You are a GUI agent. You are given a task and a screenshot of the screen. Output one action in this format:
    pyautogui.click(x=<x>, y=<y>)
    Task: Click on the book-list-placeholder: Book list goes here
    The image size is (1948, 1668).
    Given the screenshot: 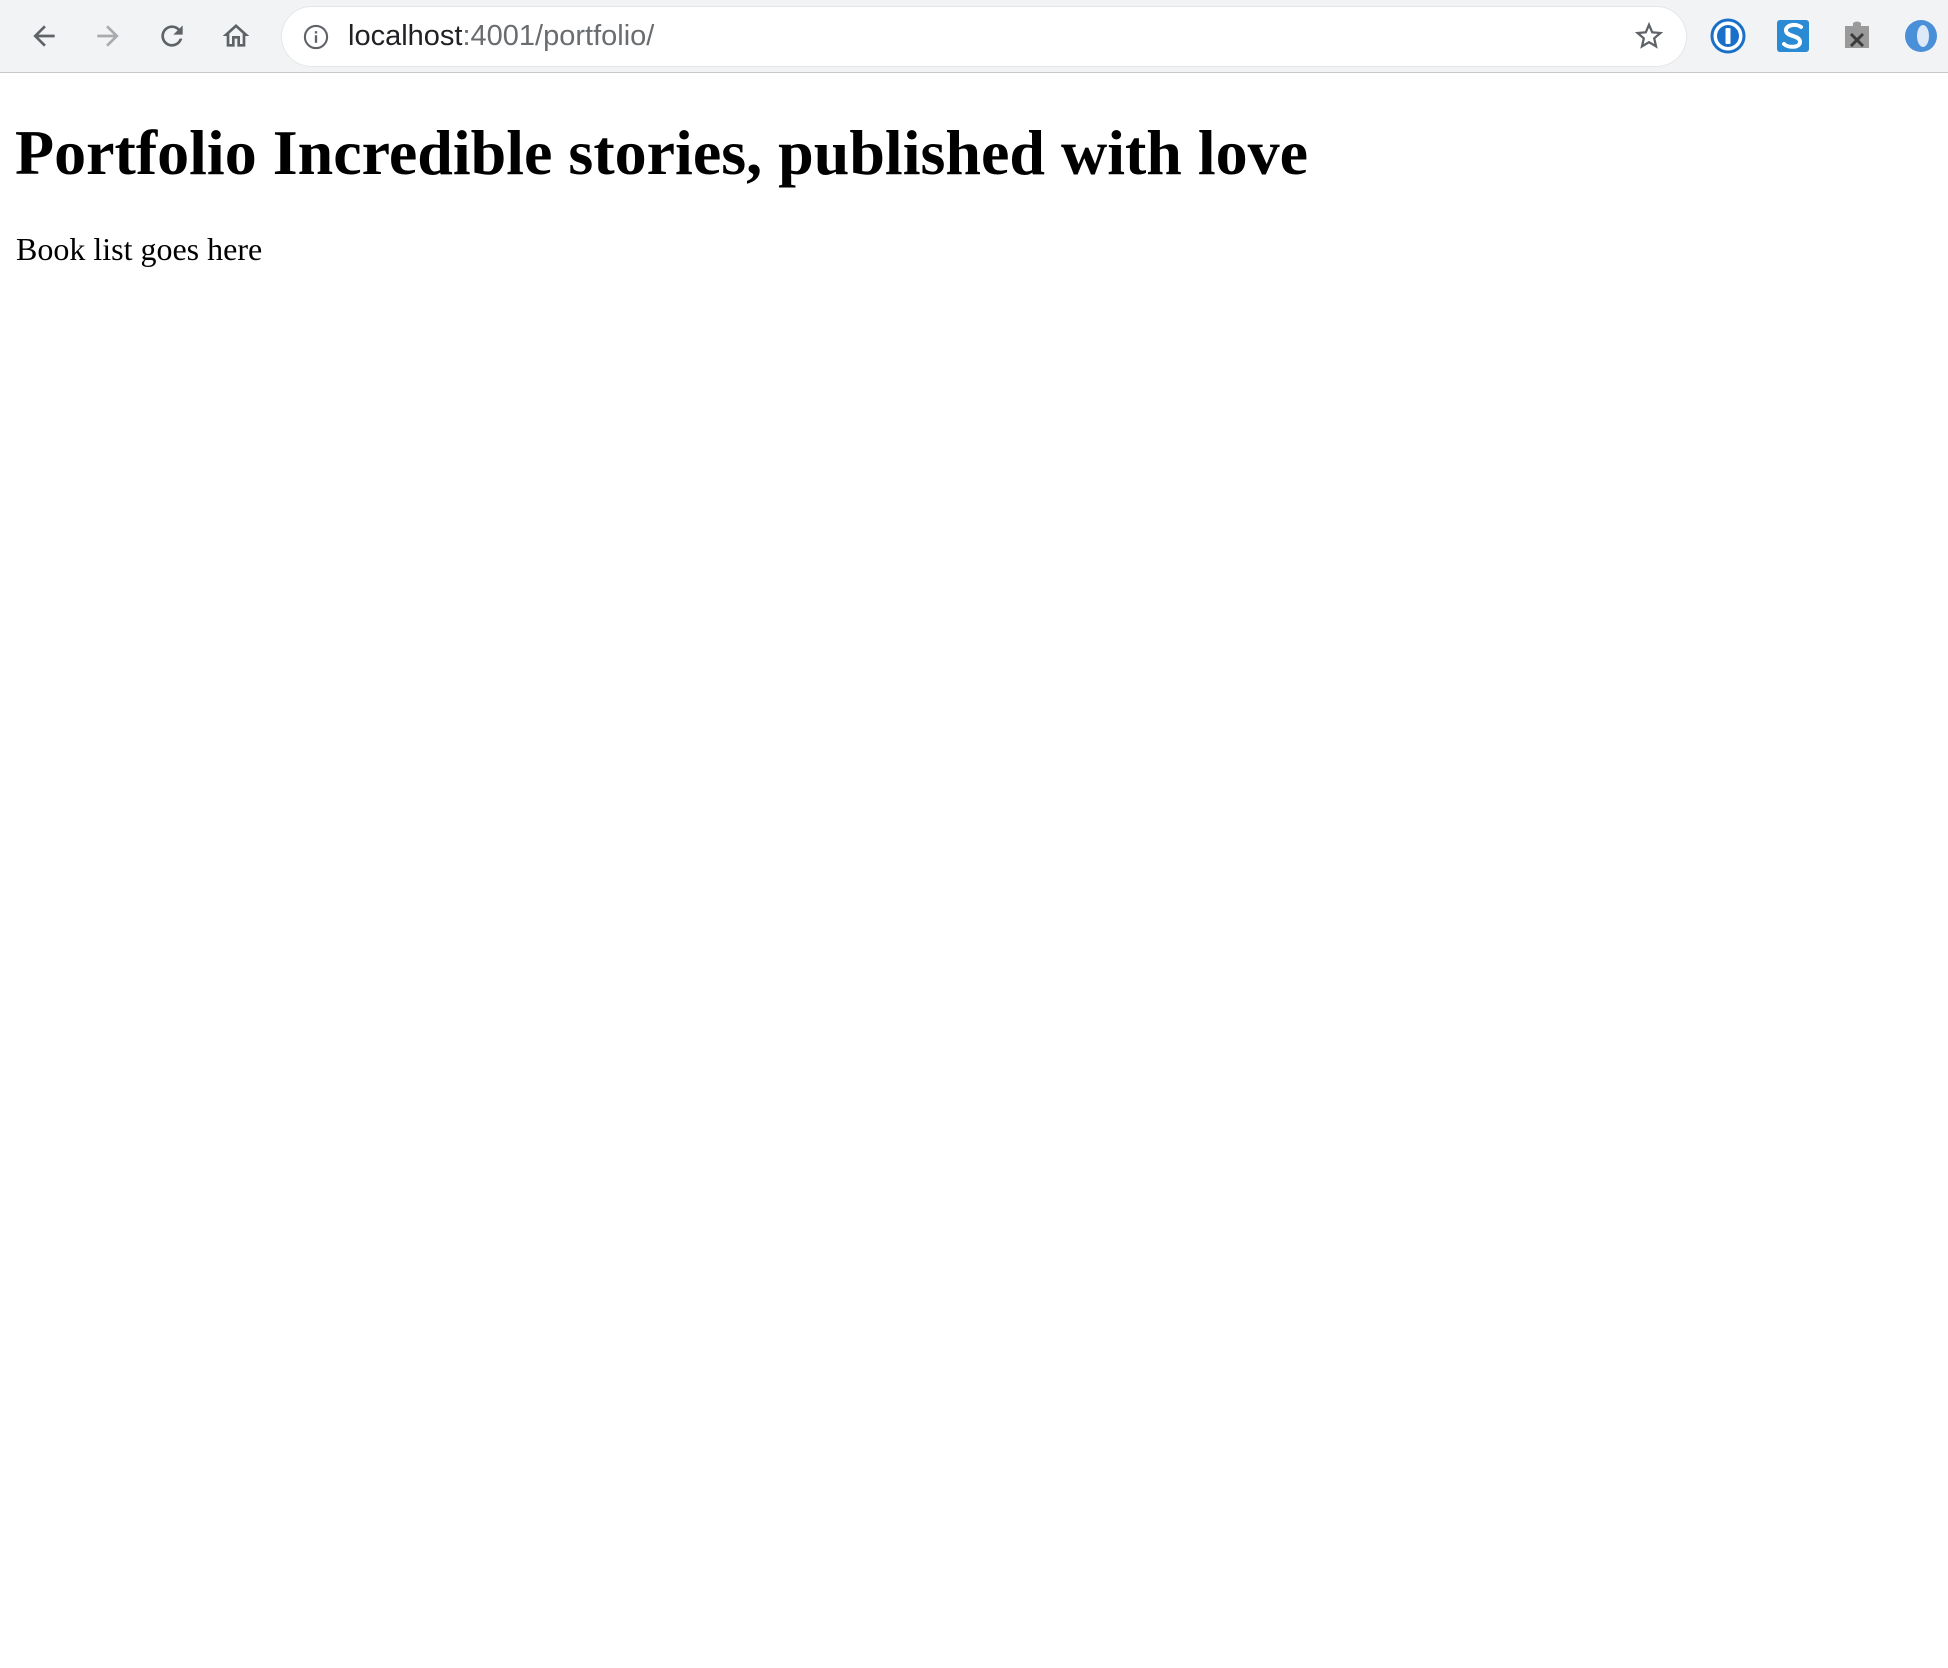 What is the action you would take?
    pyautogui.click(x=139, y=249)
    